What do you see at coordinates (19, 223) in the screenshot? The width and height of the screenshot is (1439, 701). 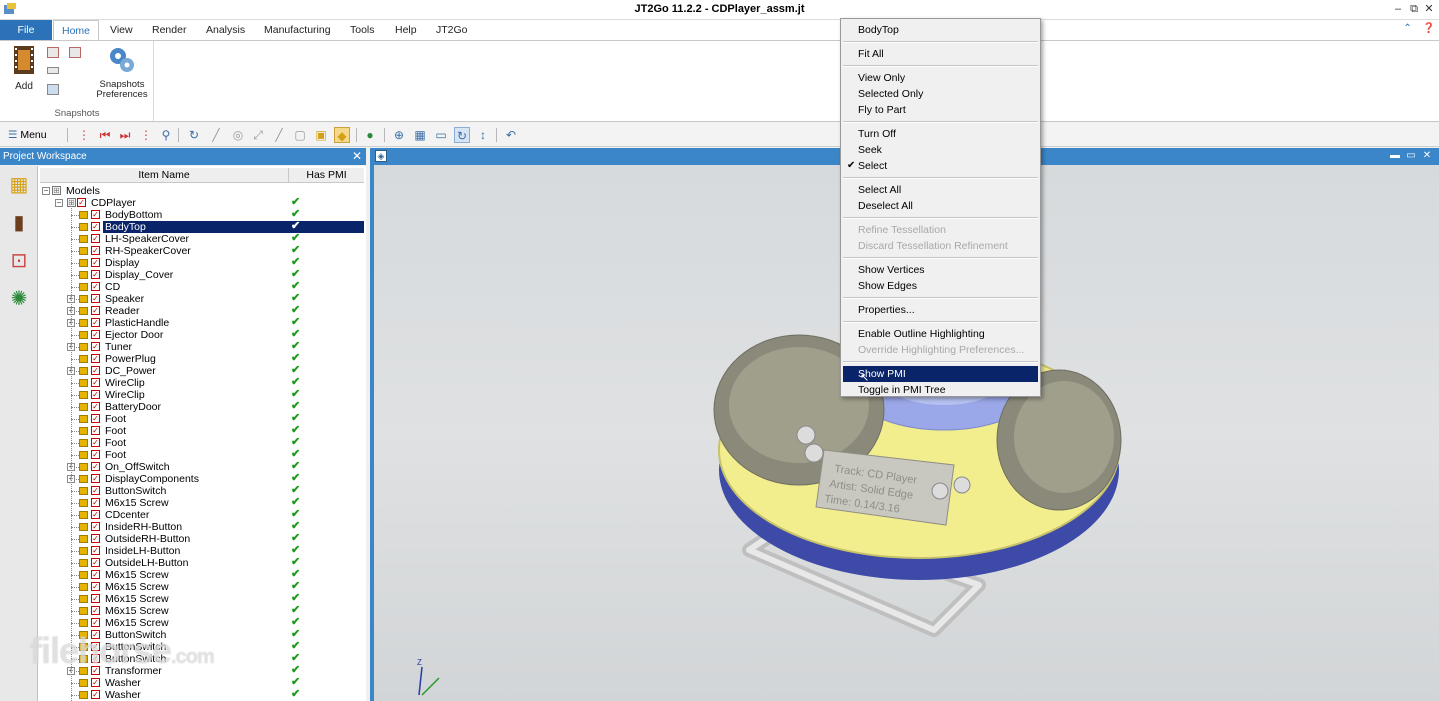 I see `snapshots-icon: ▮` at bounding box center [19, 223].